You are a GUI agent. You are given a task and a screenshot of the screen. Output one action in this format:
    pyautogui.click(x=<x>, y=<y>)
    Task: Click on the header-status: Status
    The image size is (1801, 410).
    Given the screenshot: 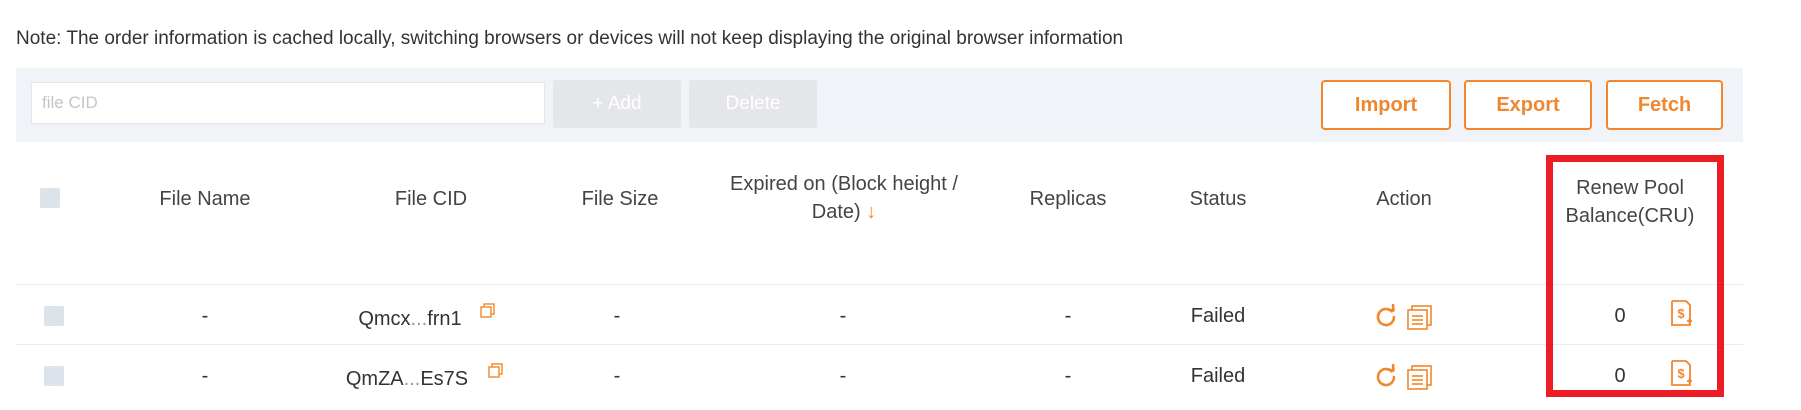 What is the action you would take?
    pyautogui.click(x=1218, y=199)
    